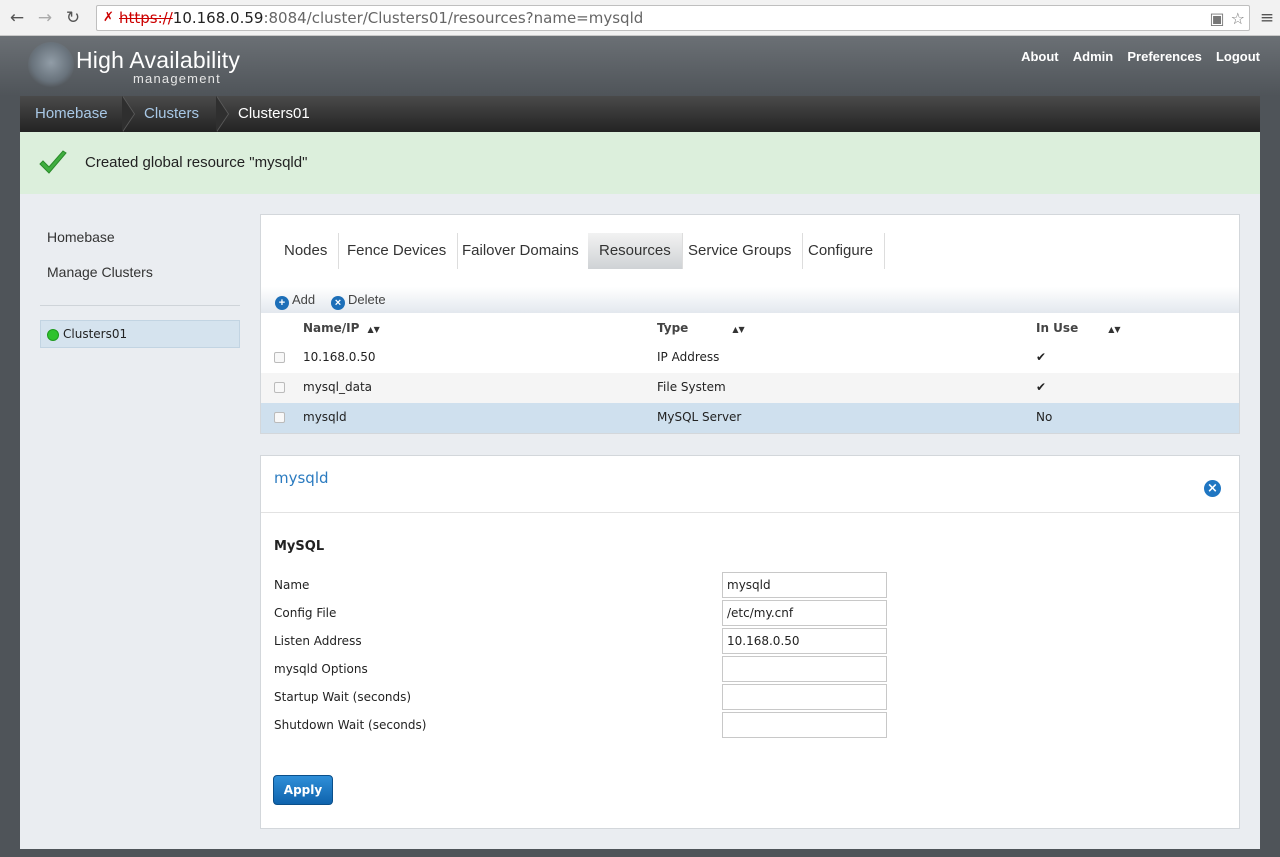 This screenshot has width=1280, height=857. I want to click on section-title: MySQL, so click(299, 546).